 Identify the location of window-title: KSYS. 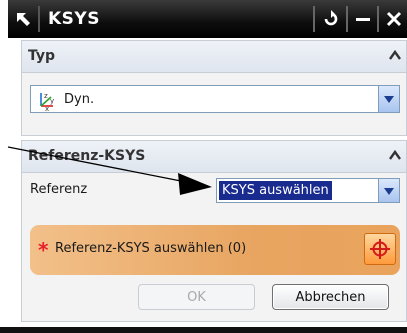
(74, 19).